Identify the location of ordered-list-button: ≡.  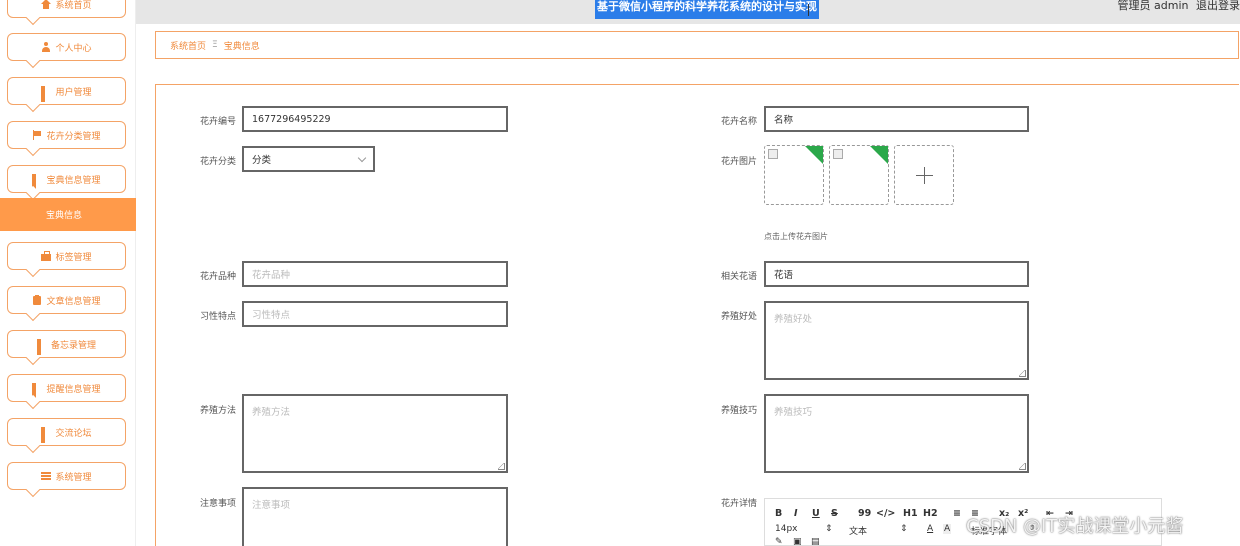
(957, 513).